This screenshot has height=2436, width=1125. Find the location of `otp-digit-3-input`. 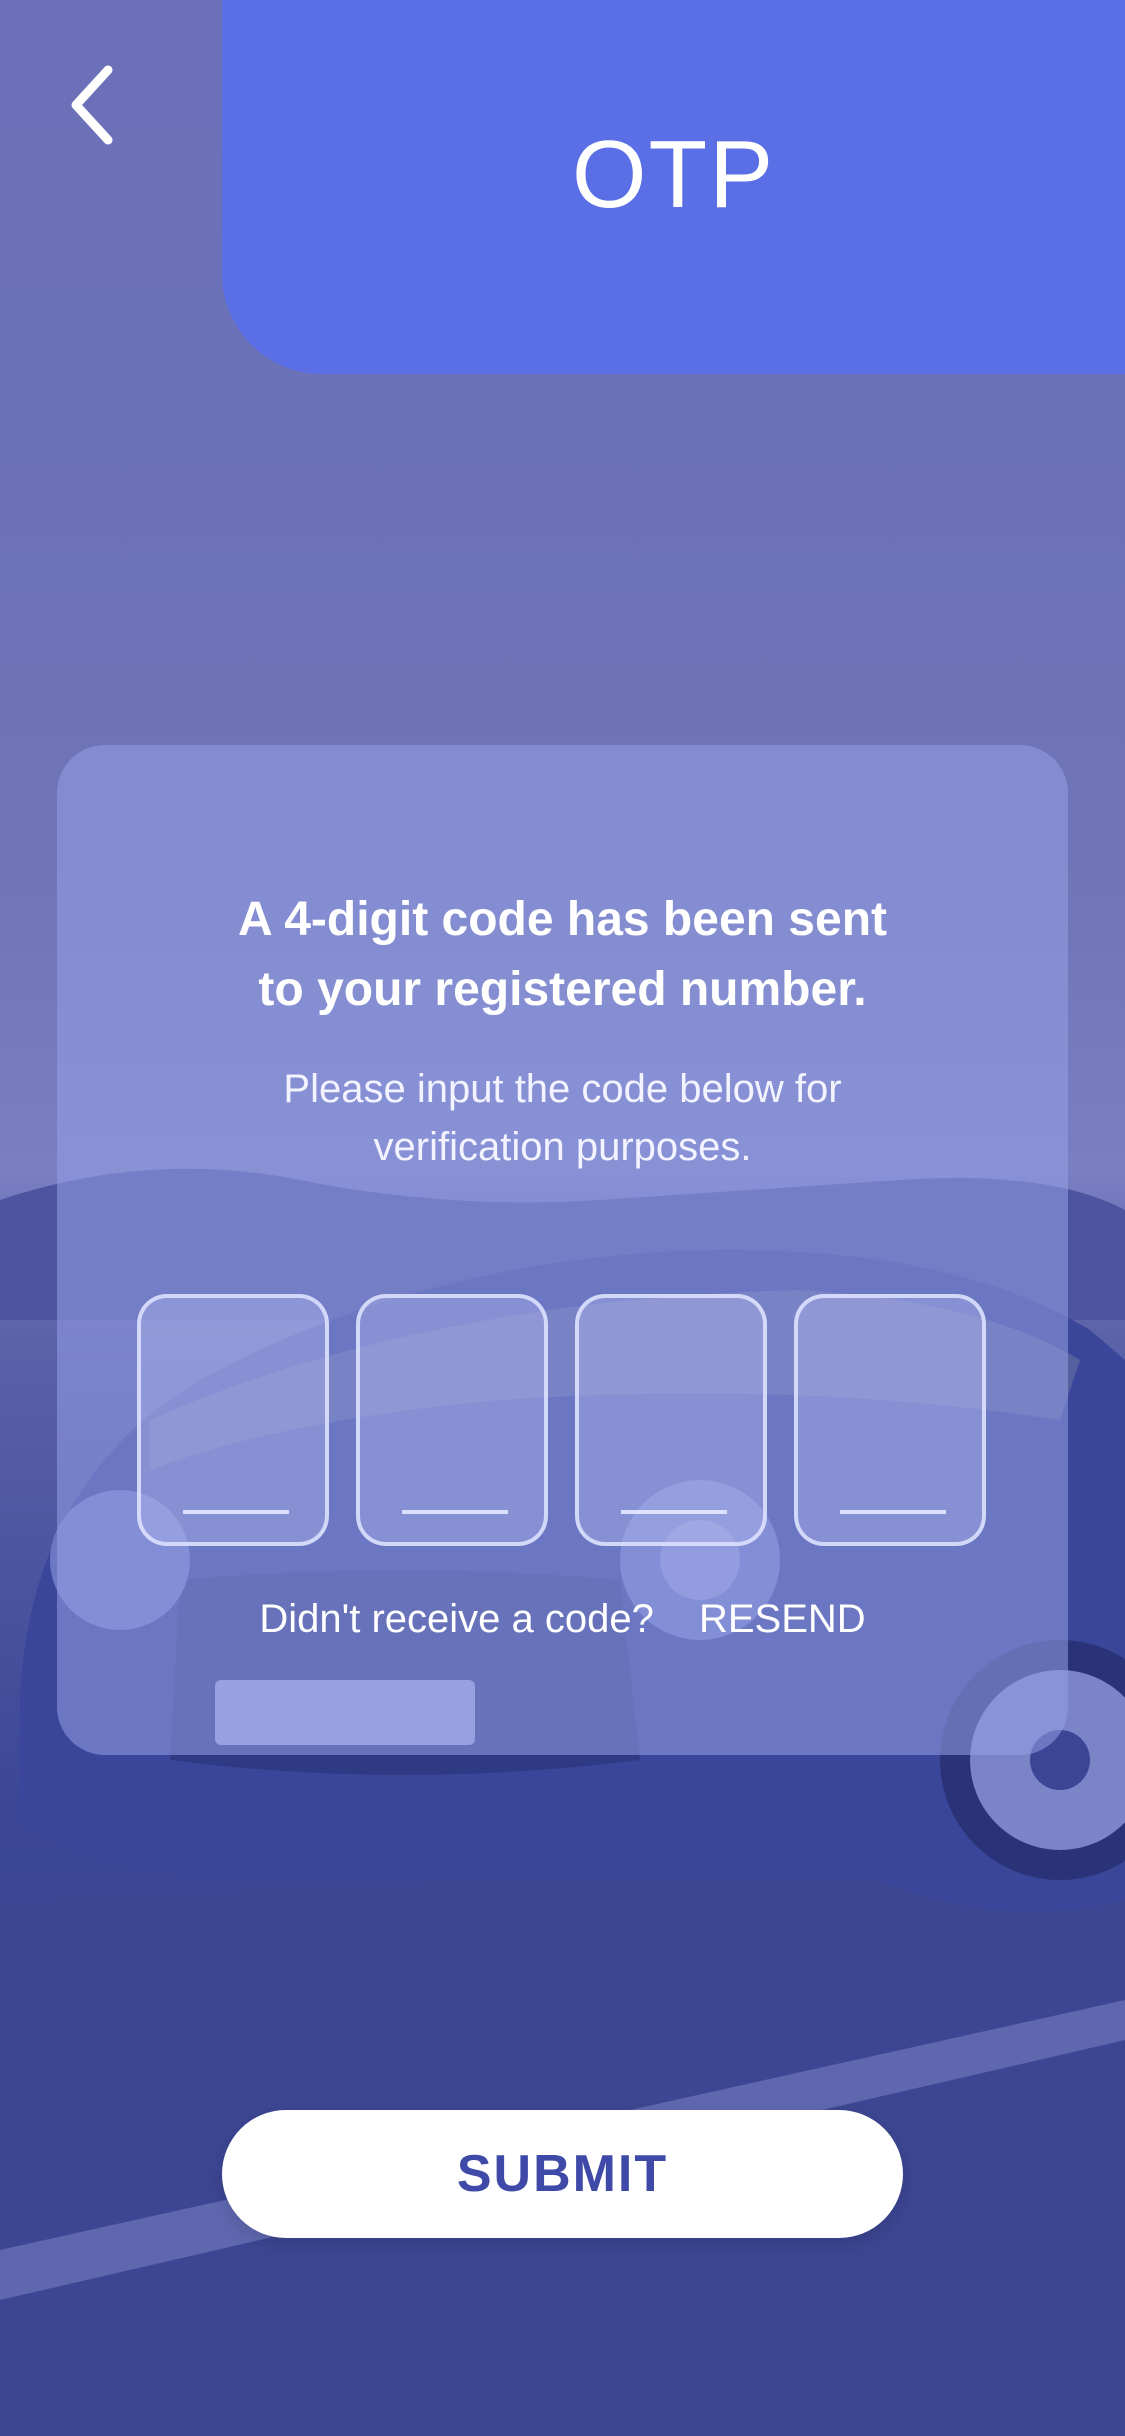

otp-digit-3-input is located at coordinates (671, 1420).